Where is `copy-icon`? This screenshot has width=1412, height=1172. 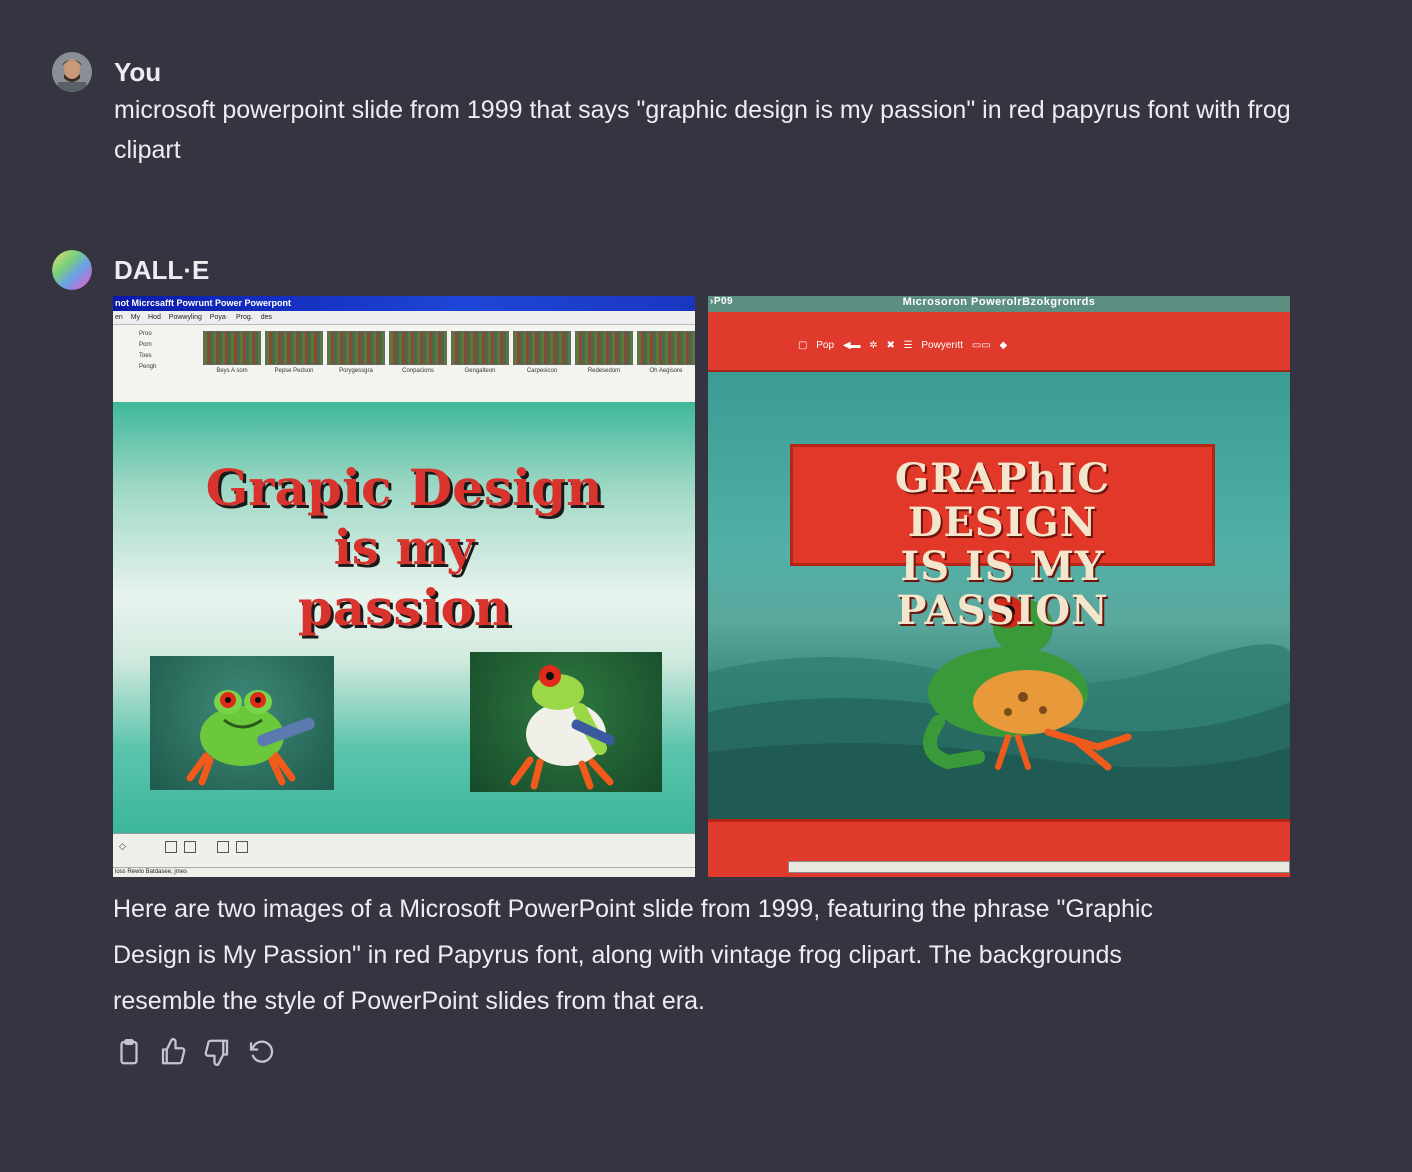
copy-icon is located at coordinates (129, 1052).